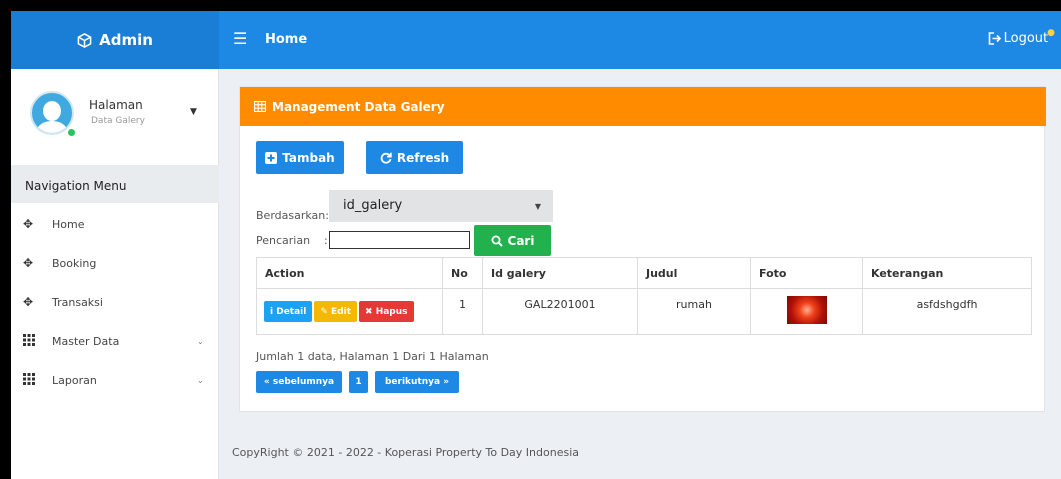  I want to click on col-header-no: No, so click(462, 273).